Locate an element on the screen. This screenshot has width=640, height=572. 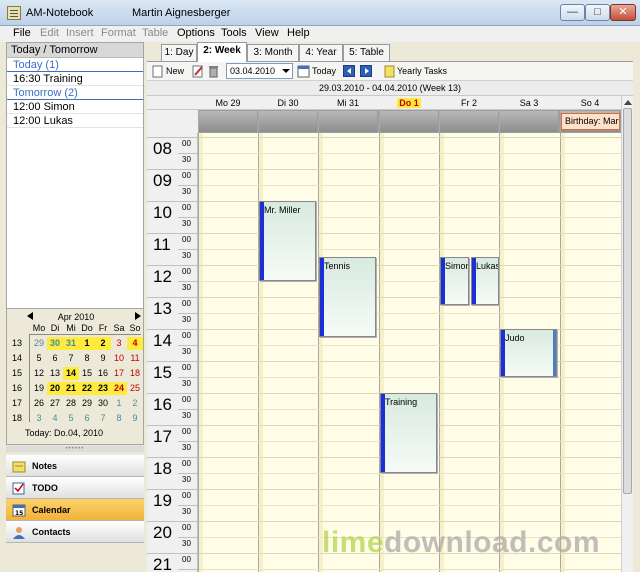
mini-calendar-day: 21 is located at coordinates (71, 388).